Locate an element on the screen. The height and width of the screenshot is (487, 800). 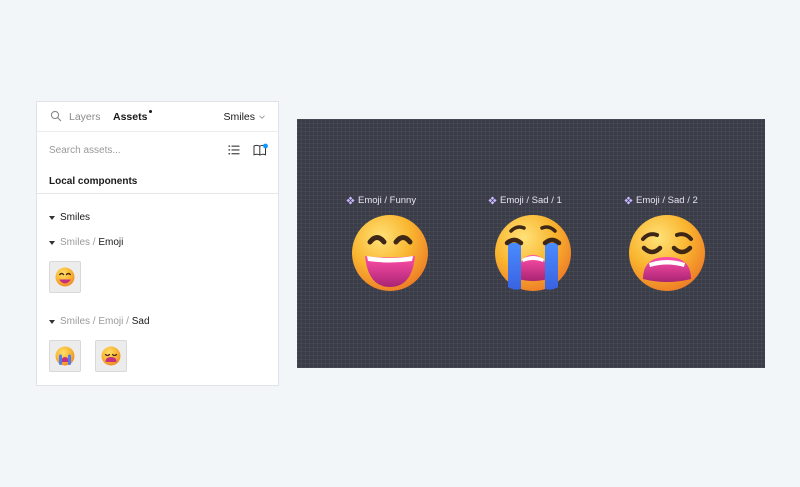
tab-assets: Assets is located at coordinates (133, 116).